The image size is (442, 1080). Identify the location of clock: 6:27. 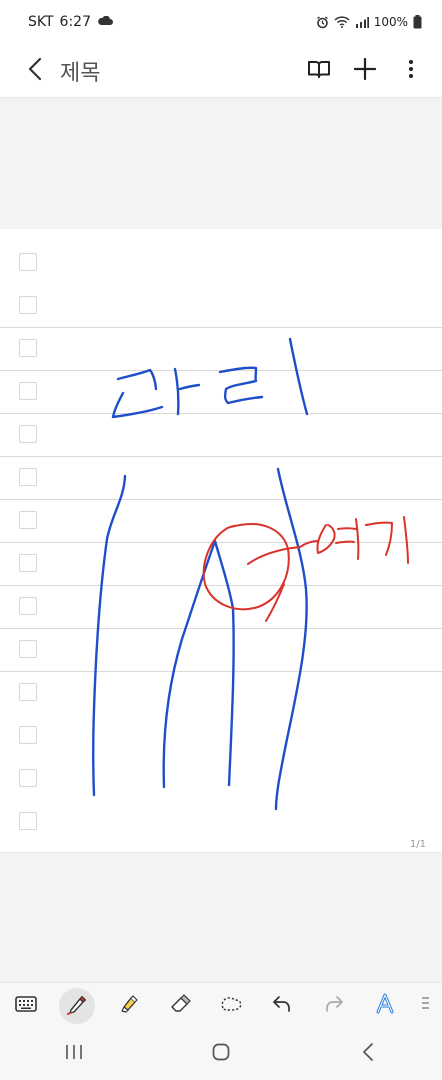
(75, 22).